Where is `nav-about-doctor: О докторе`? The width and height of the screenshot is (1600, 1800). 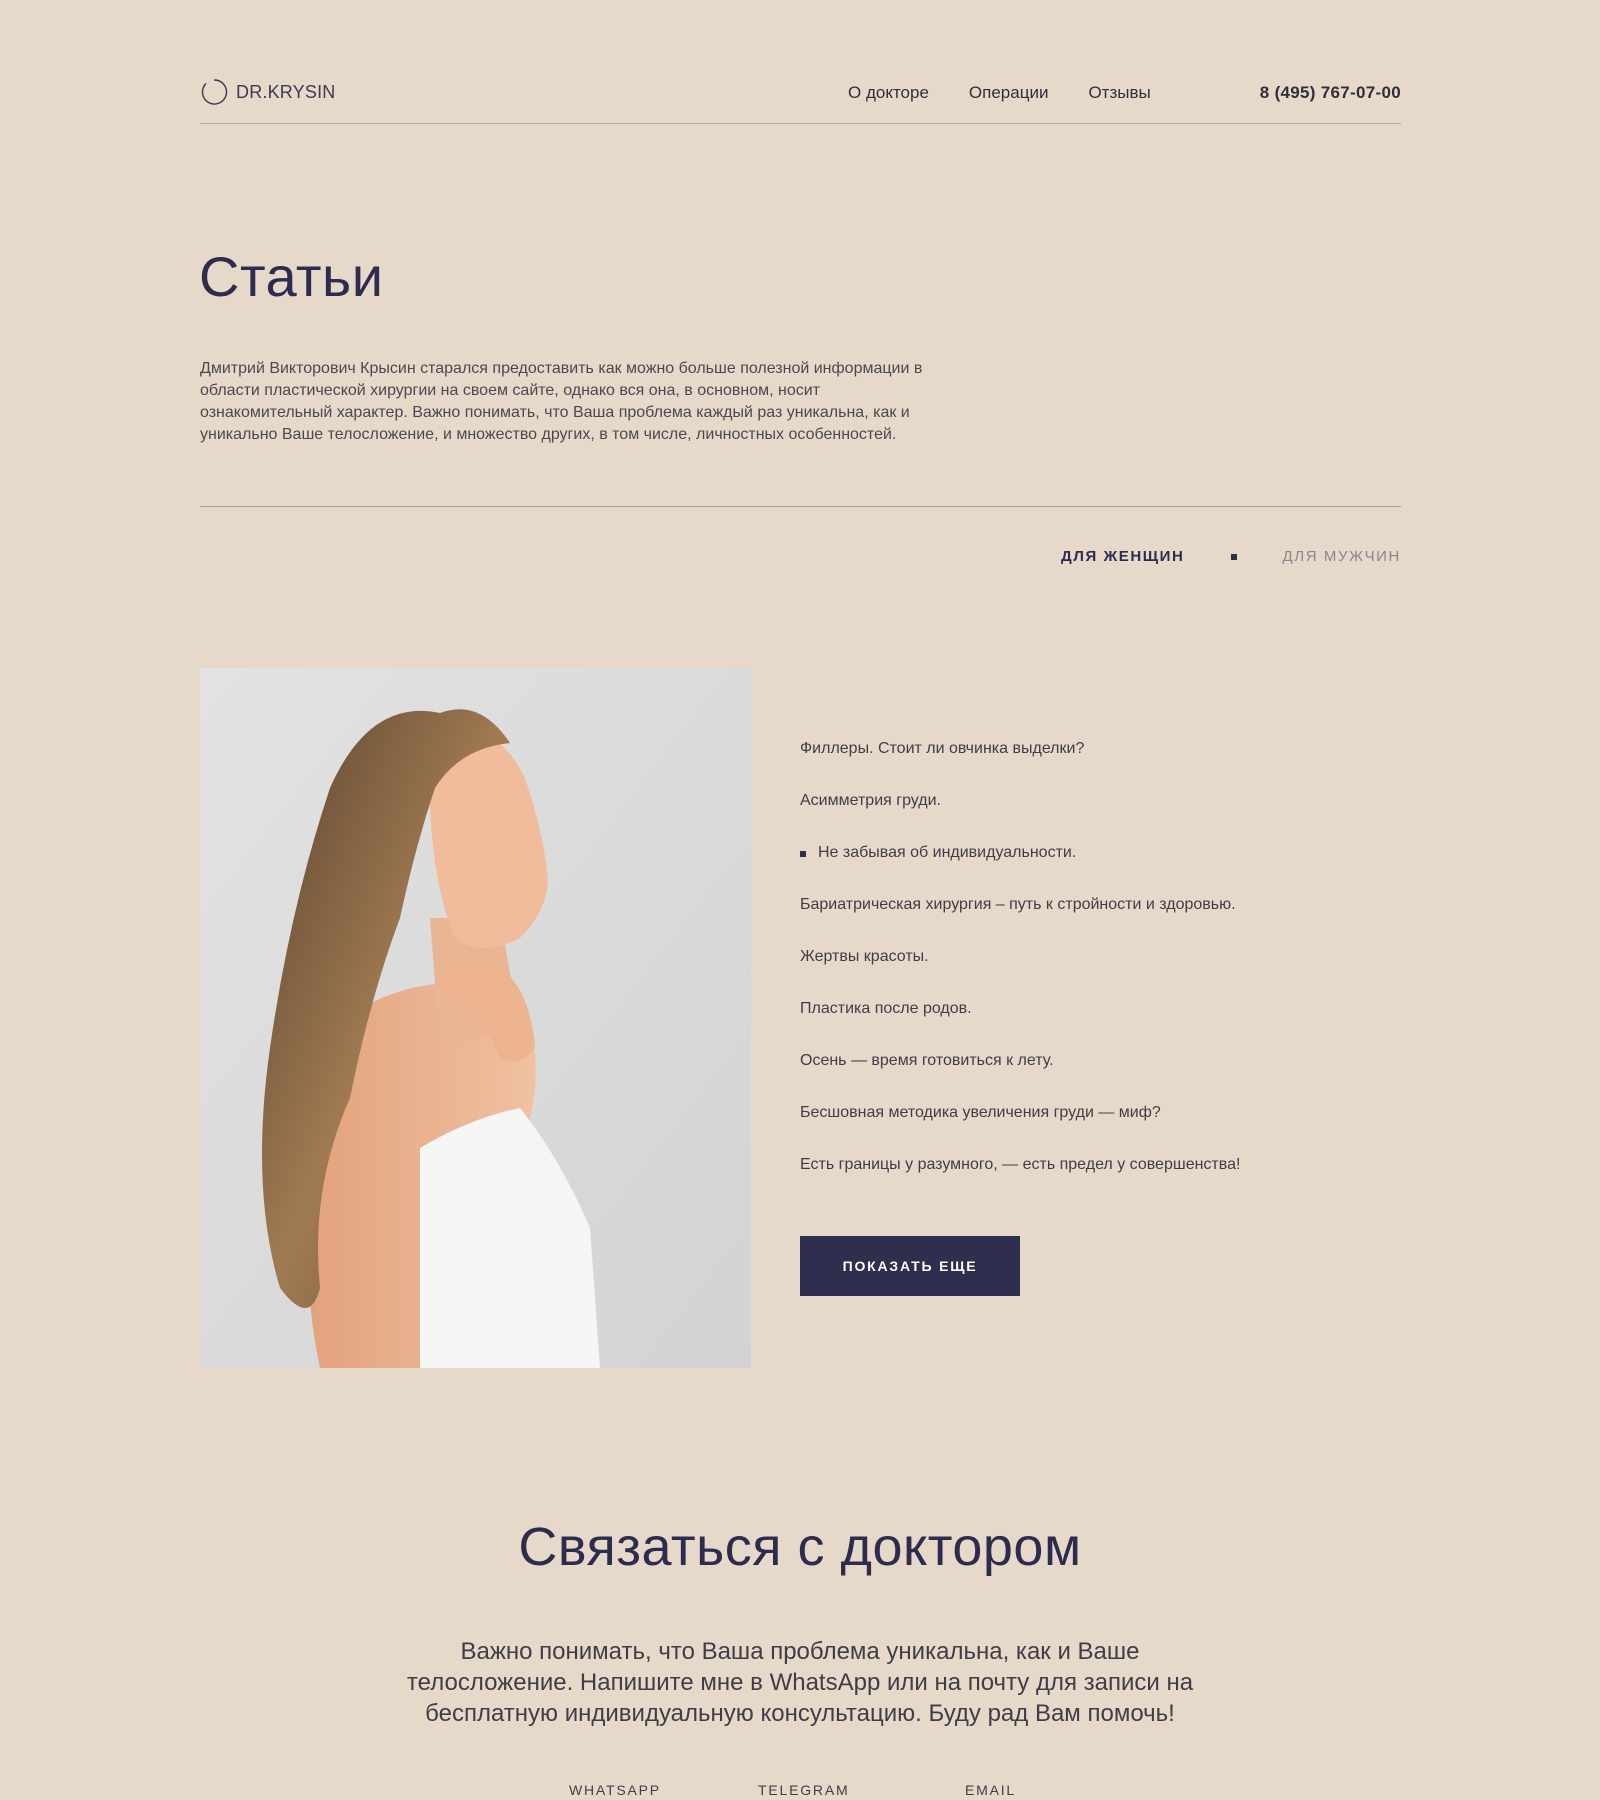 nav-about-doctor: О докторе is located at coordinates (888, 93).